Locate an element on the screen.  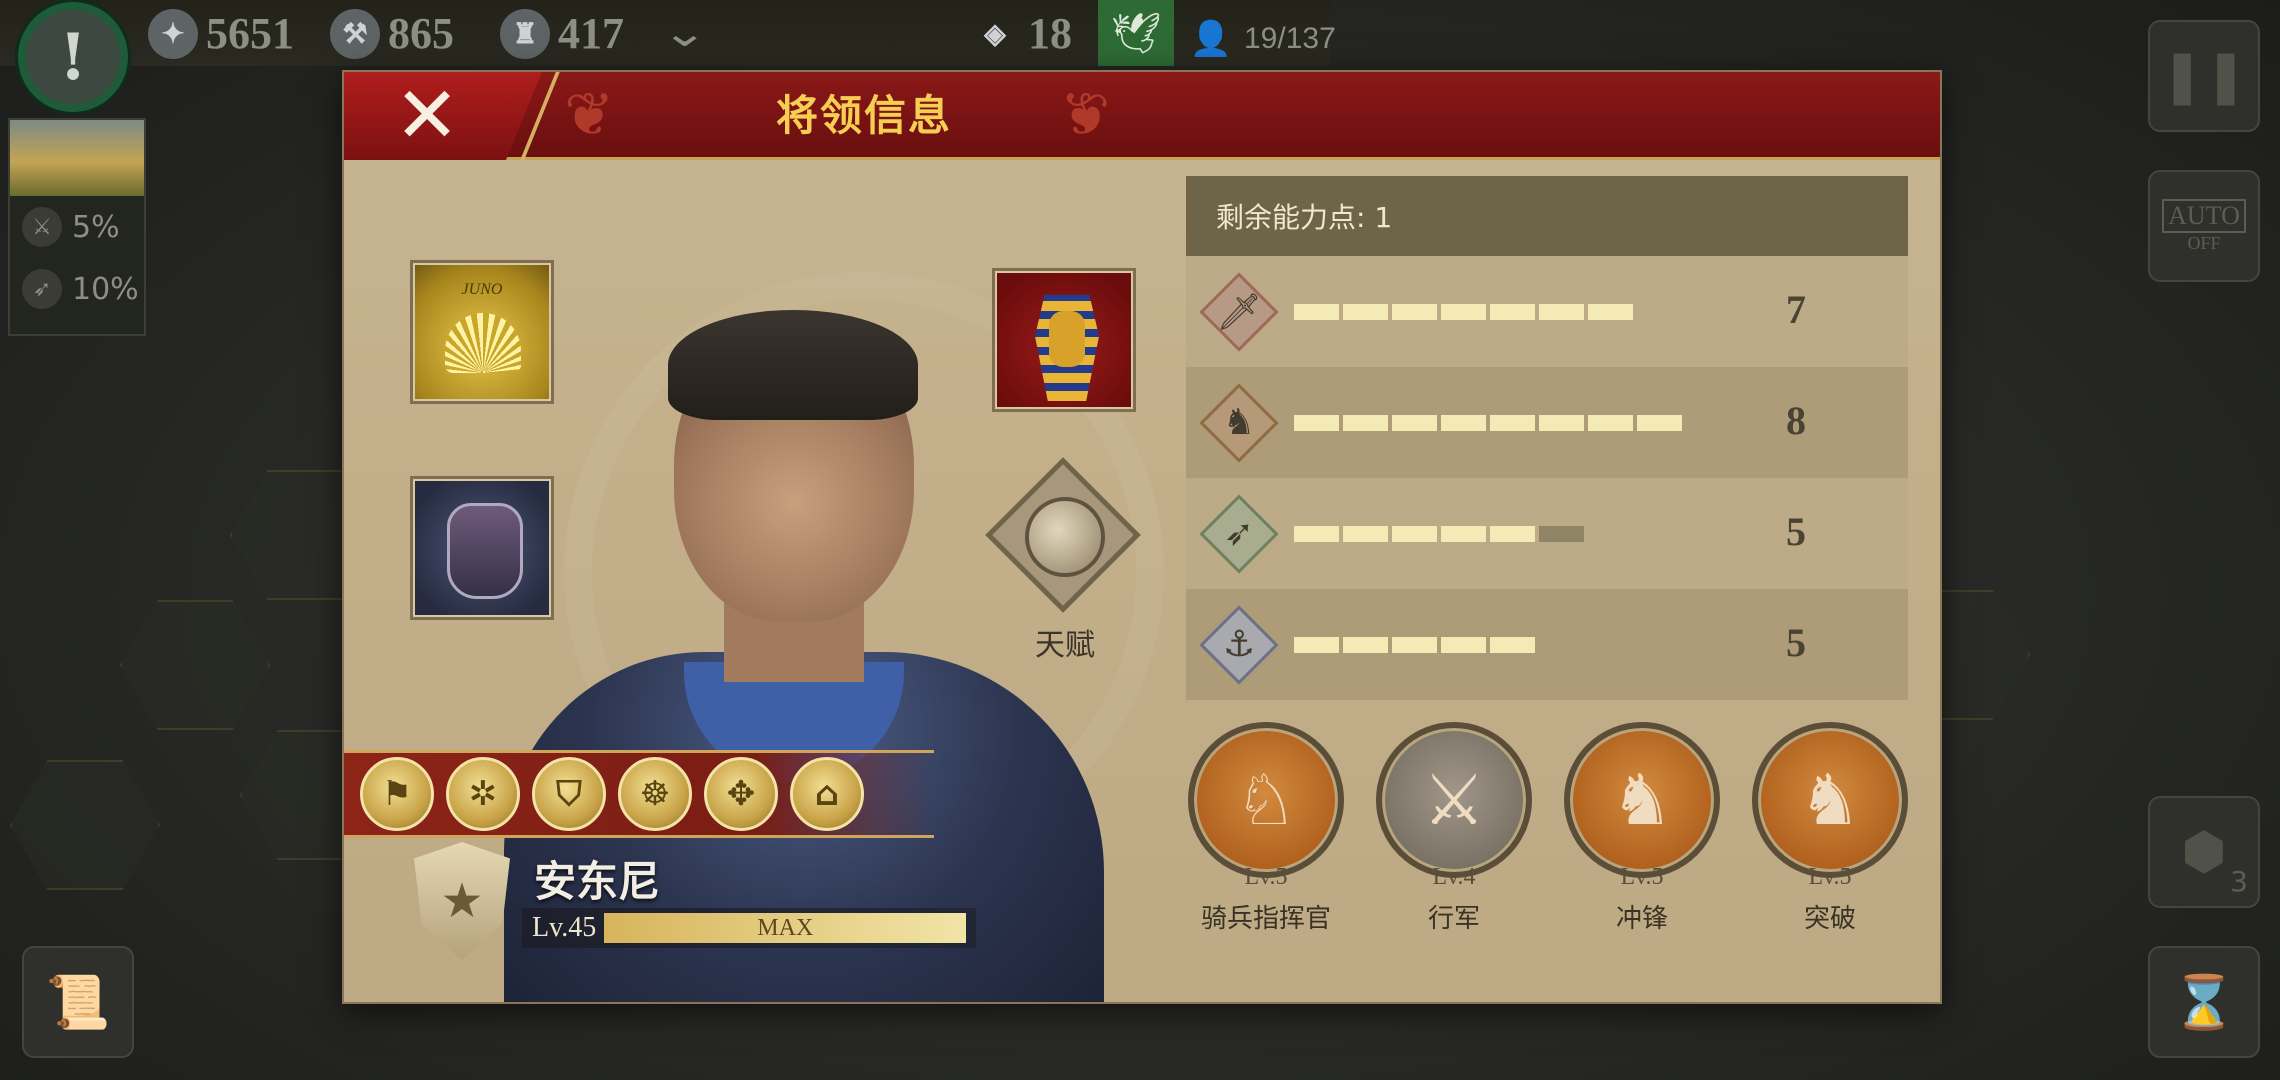
token-resource: ◈ 18 is located at coordinates (1021, 33).